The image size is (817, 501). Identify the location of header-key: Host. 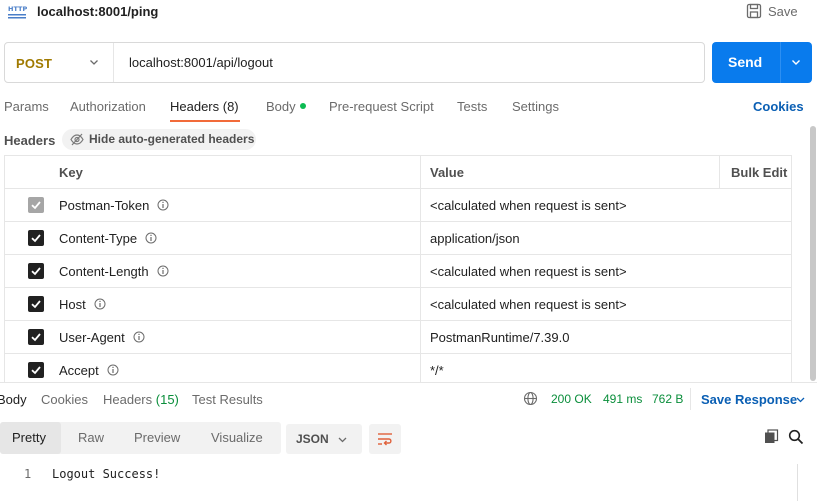
(82, 304).